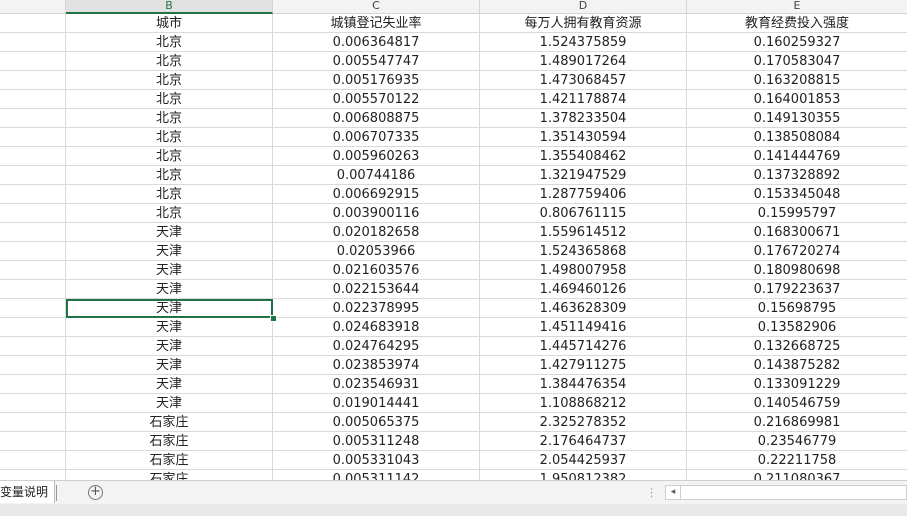 The width and height of the screenshot is (907, 516). Describe the element at coordinates (583, 251) in the screenshot. I see `cell-education-resources: 1.524365868` at that location.